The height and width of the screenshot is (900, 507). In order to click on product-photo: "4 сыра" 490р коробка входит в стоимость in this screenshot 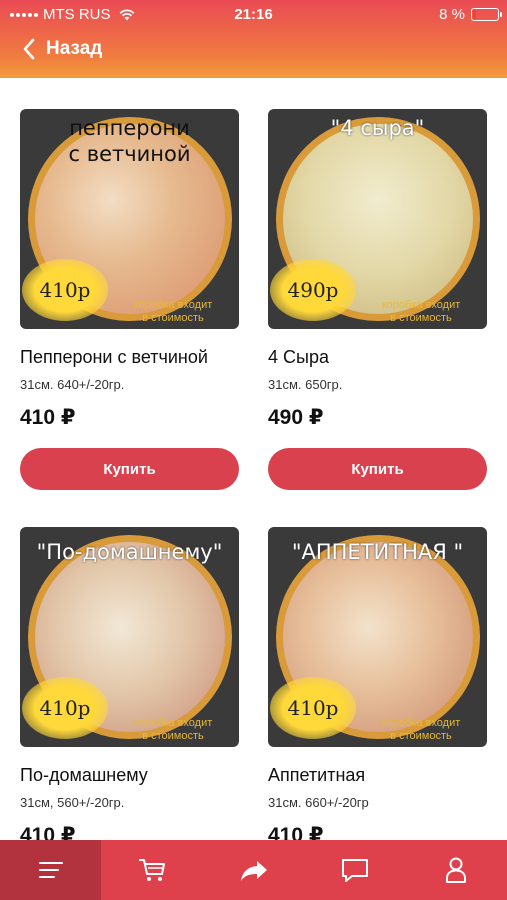, I will do `click(377, 219)`.